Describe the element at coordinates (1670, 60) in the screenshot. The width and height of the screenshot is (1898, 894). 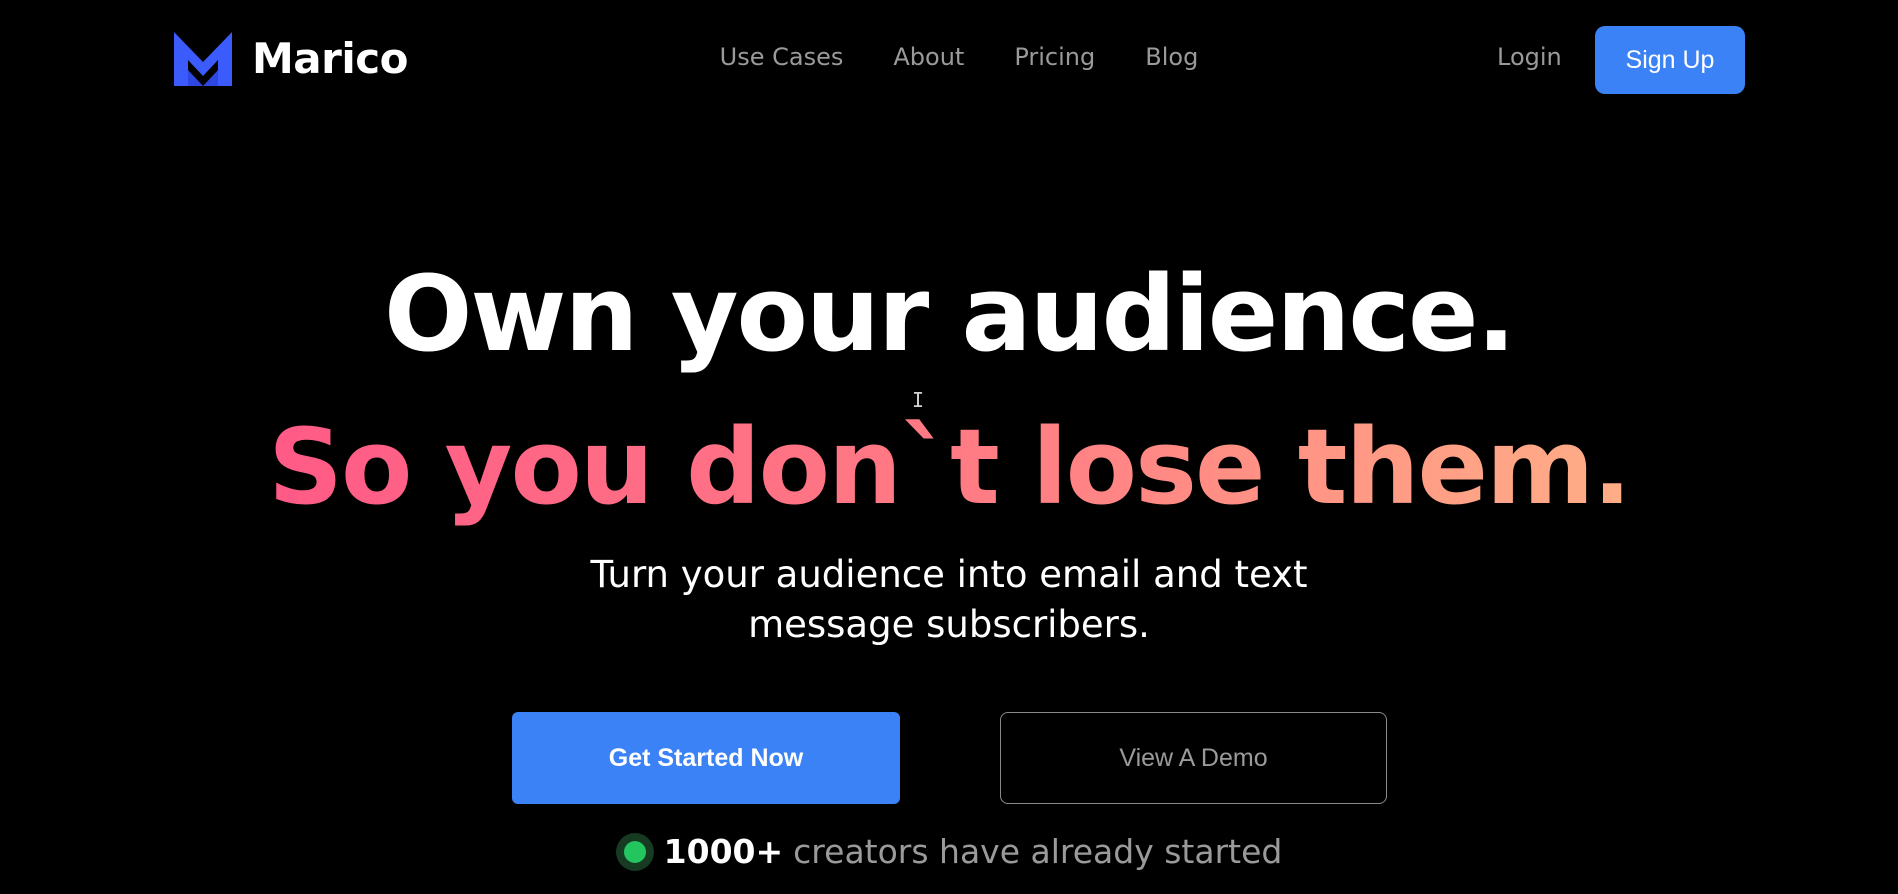
I see `signup-button: Sign Up` at that location.